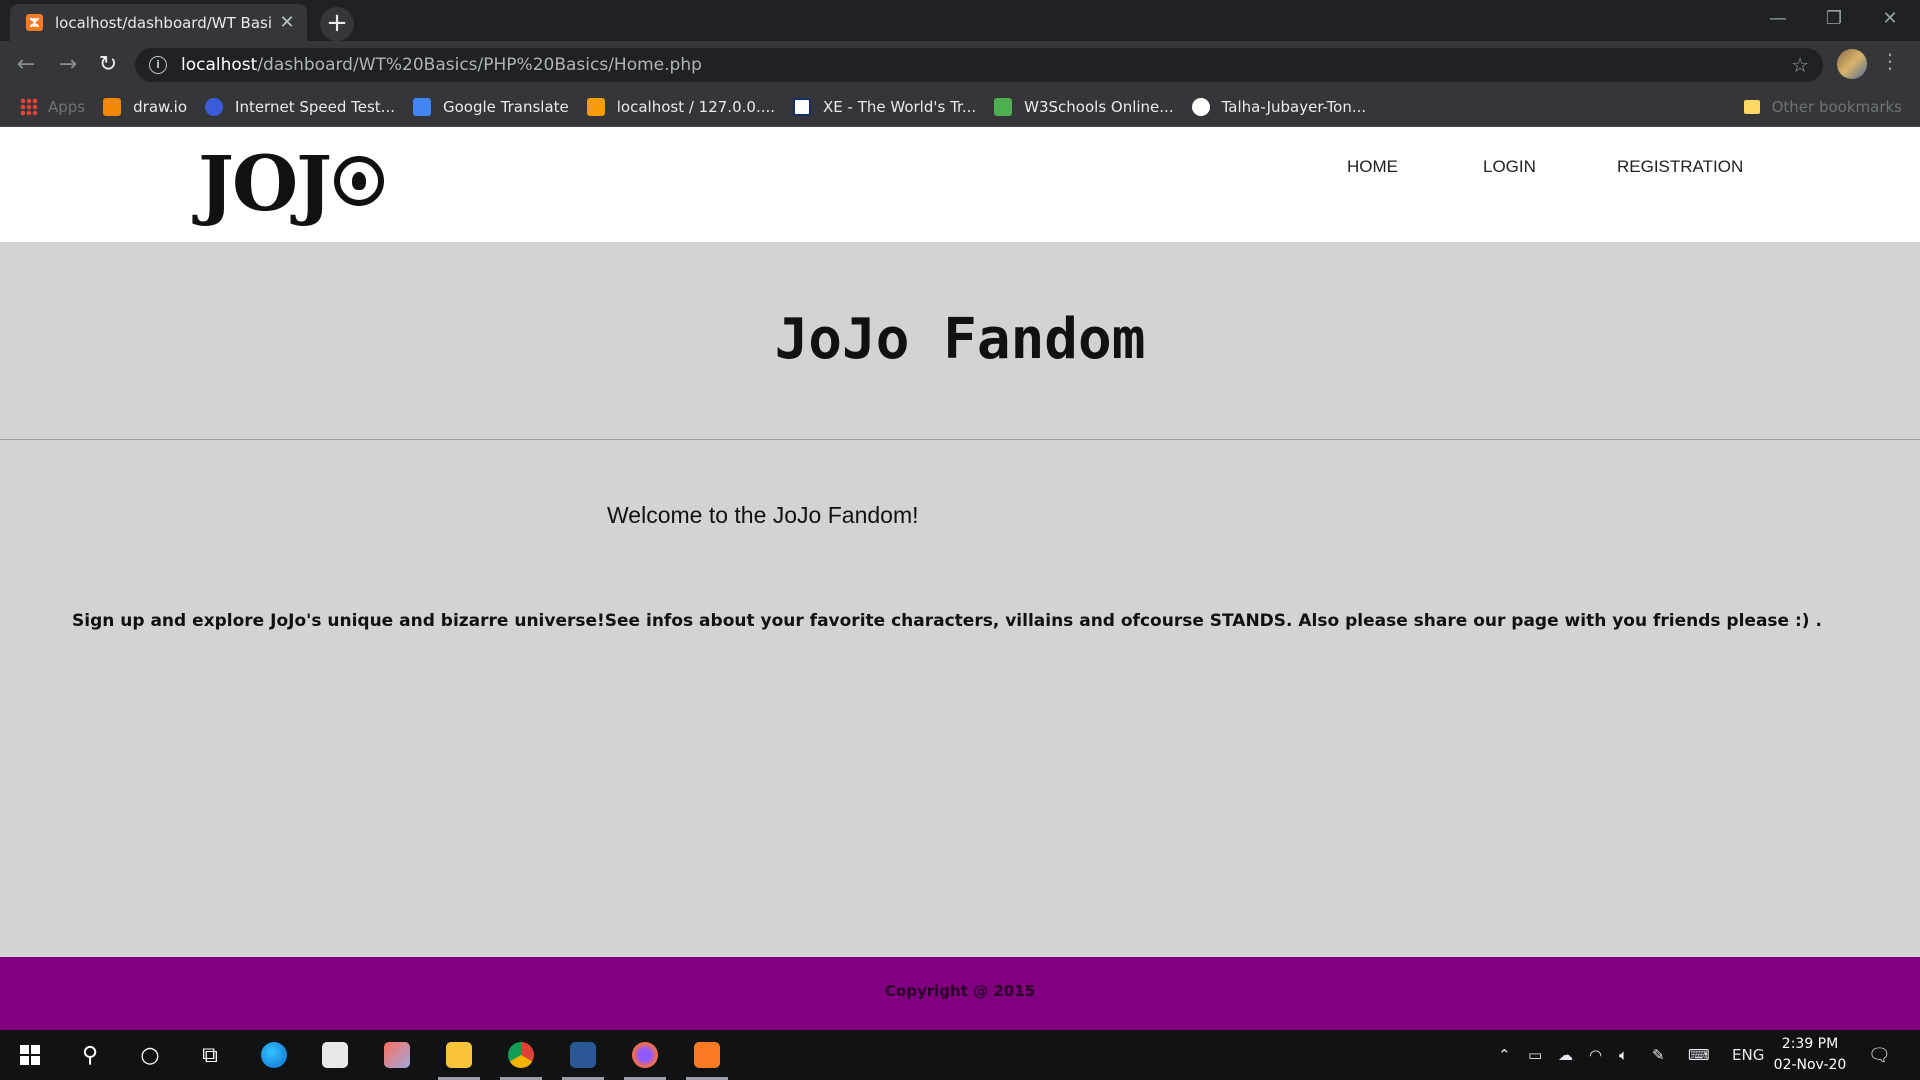 The height and width of the screenshot is (1080, 1920). I want to click on taskbar-store, so click(335, 1055).